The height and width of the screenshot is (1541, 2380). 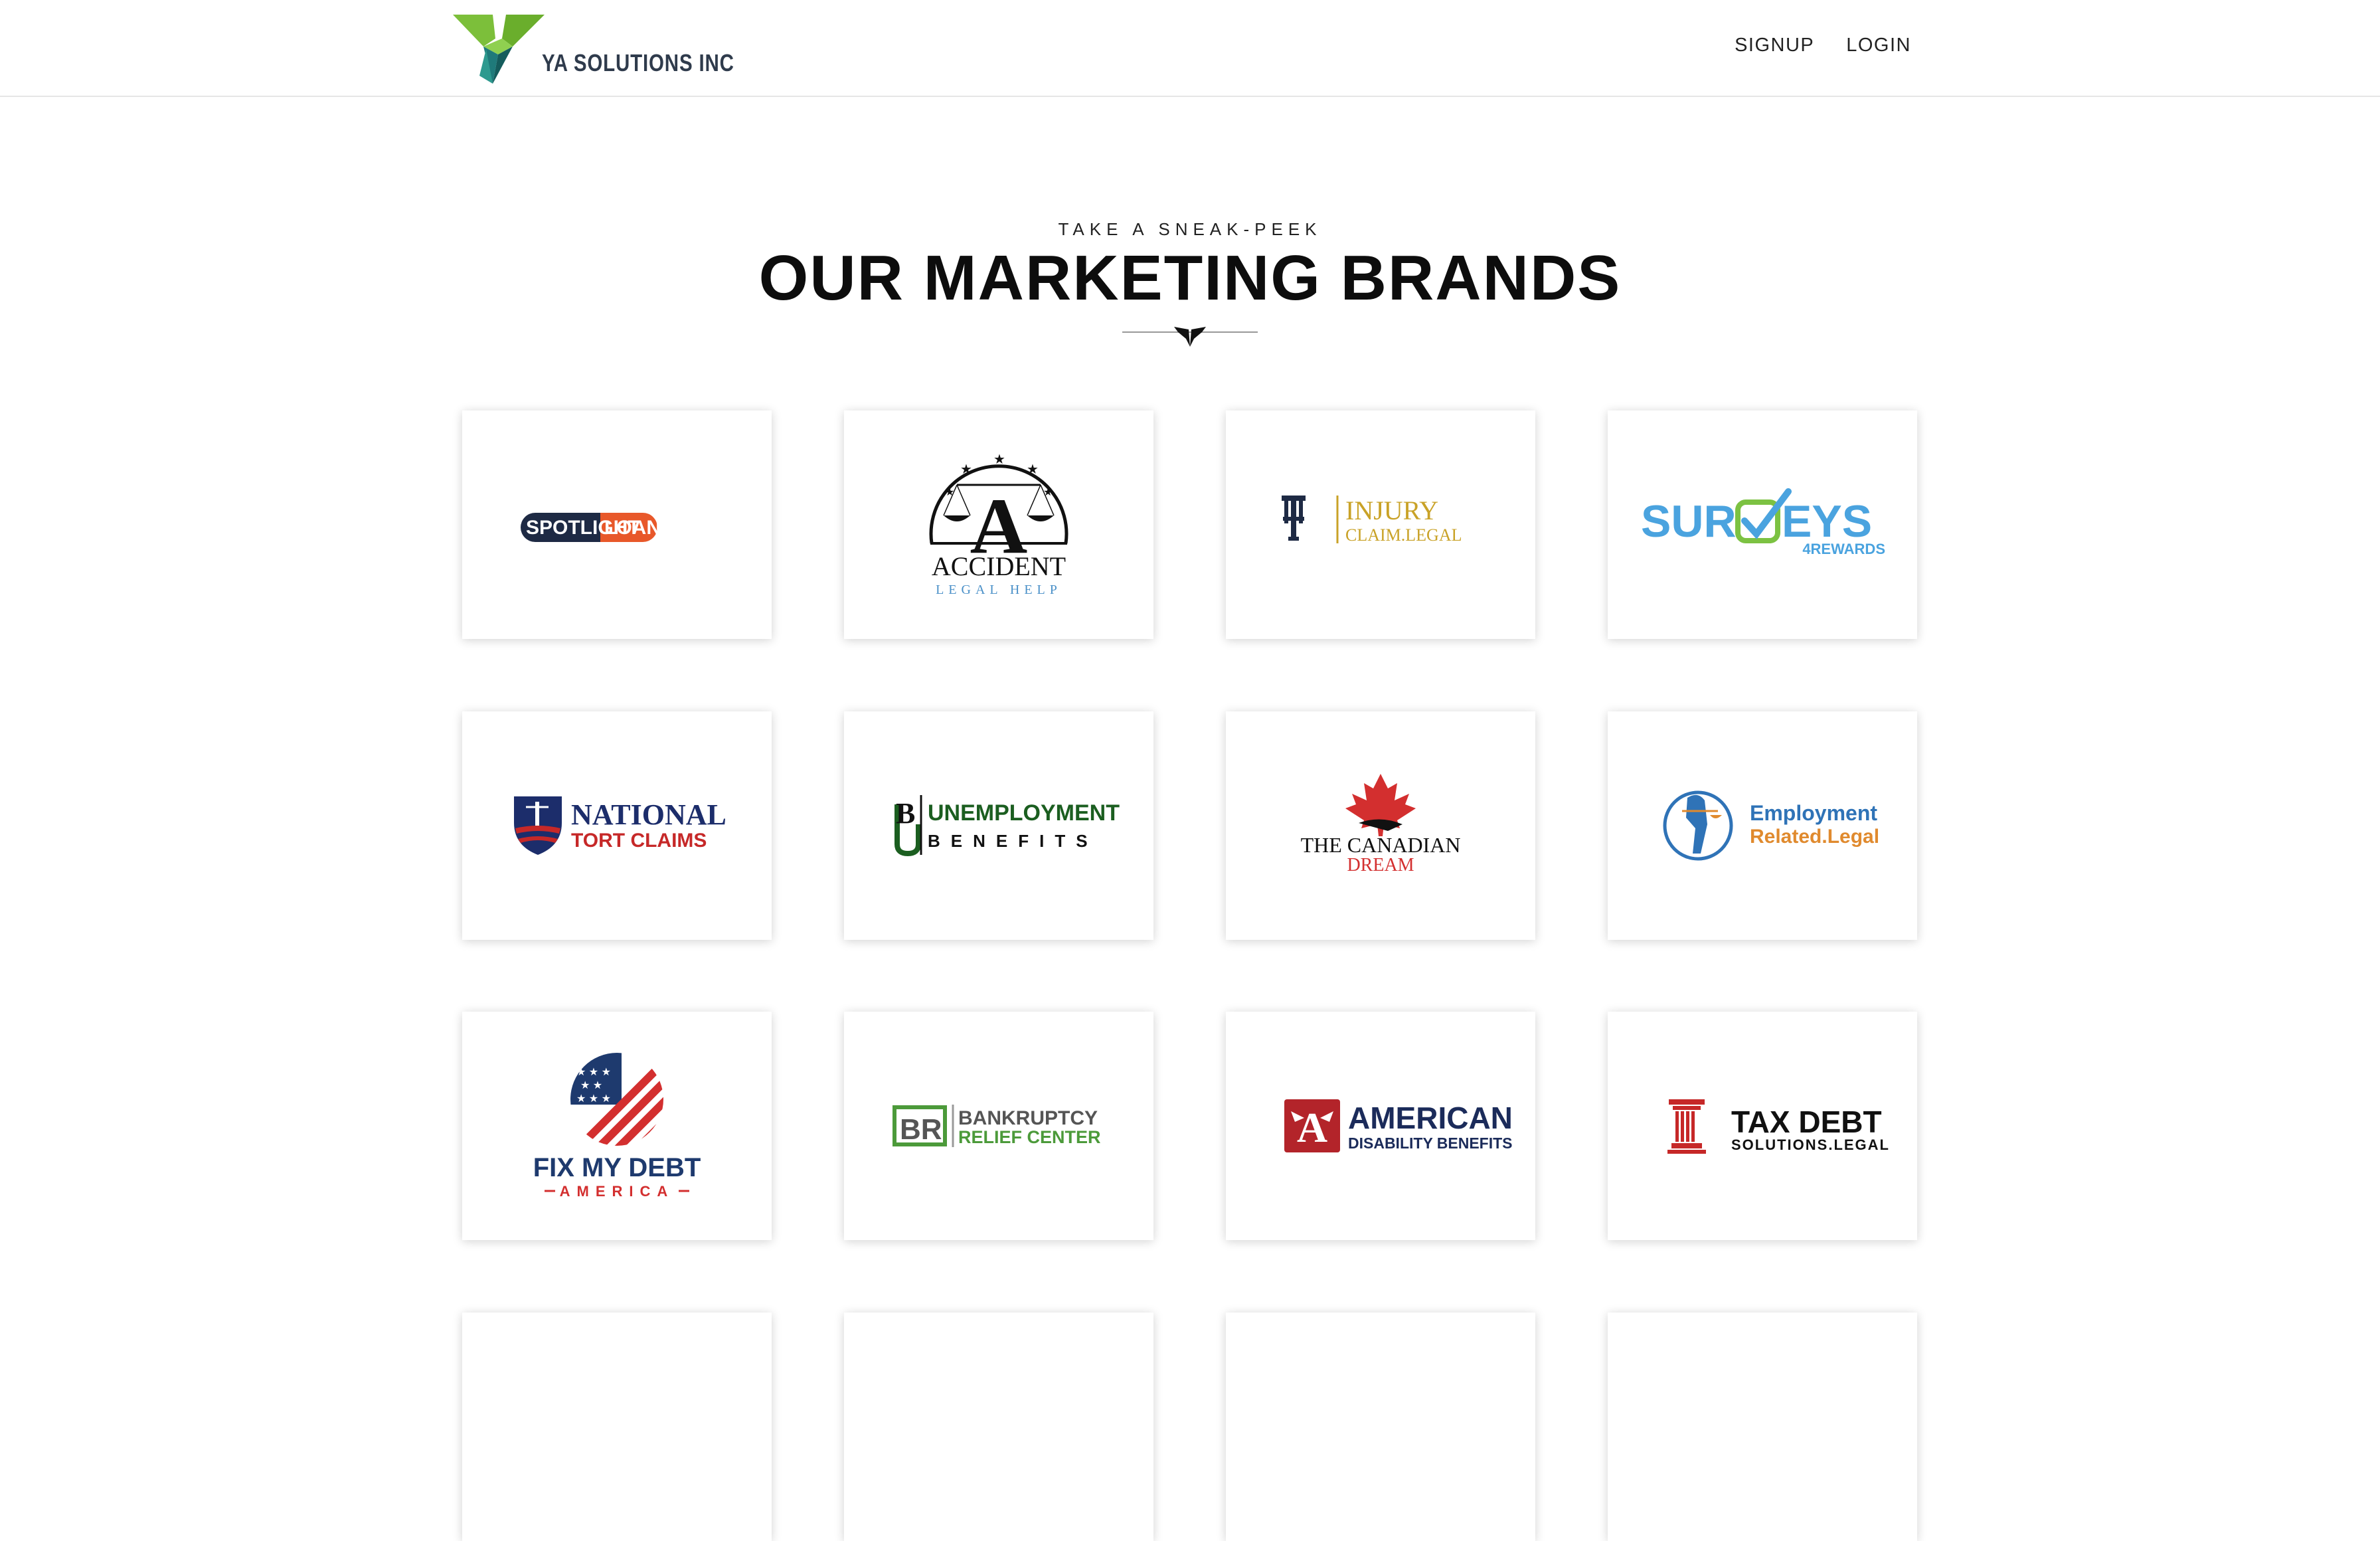 What do you see at coordinates (1013, 841) in the screenshot?
I see `brand-text: BENEFITS` at bounding box center [1013, 841].